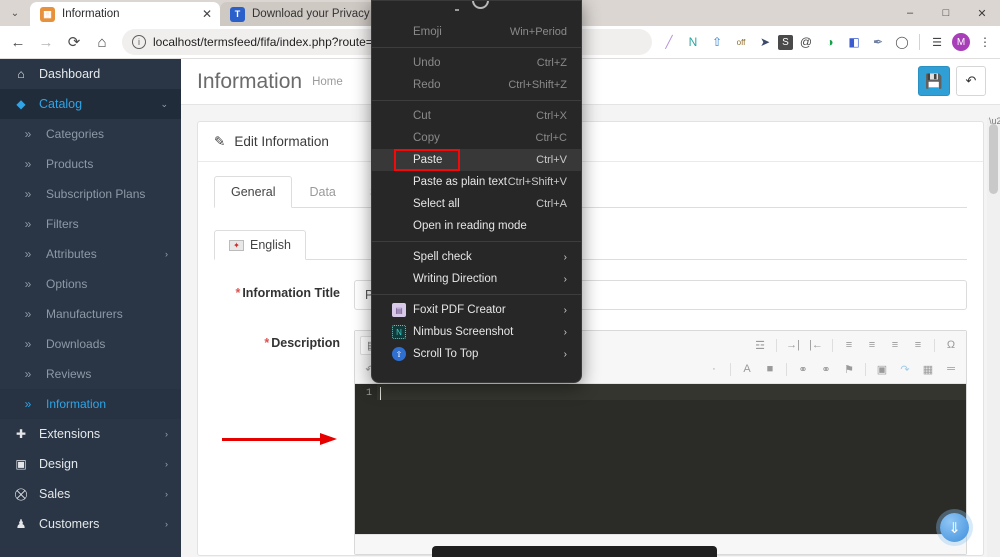  I want to click on menu-item-label: Emoji, so click(427, 32).